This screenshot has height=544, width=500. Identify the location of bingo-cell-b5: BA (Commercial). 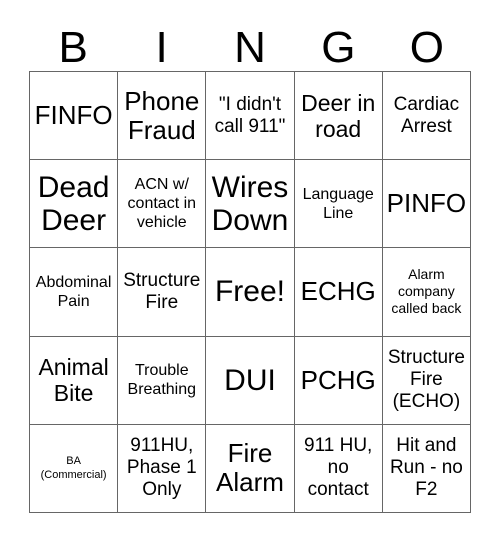
(74, 468).